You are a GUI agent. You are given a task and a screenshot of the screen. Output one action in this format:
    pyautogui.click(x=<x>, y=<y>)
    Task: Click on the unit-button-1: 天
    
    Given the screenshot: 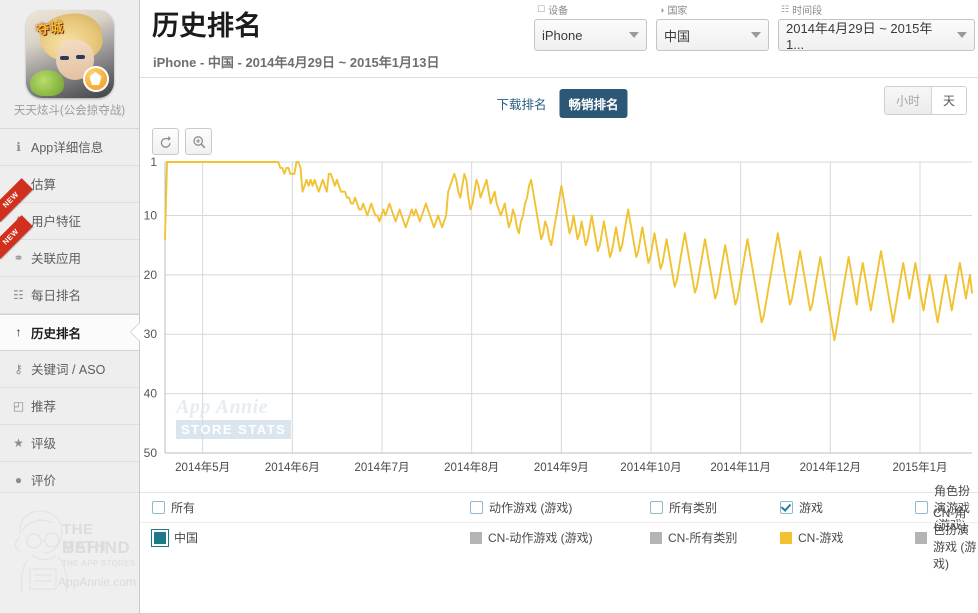 What is the action you would take?
    pyautogui.click(x=948, y=100)
    